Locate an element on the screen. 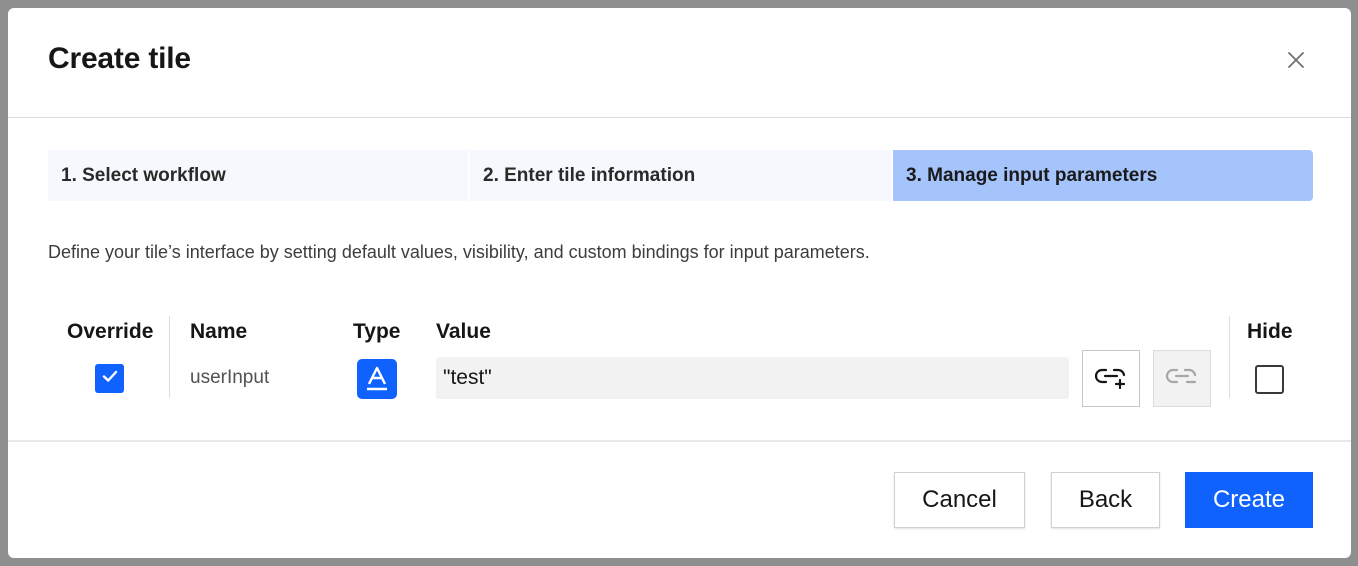 The image size is (1358, 566). step-enter-tile-information: 2. Enter tile information is located at coordinates (680, 175).